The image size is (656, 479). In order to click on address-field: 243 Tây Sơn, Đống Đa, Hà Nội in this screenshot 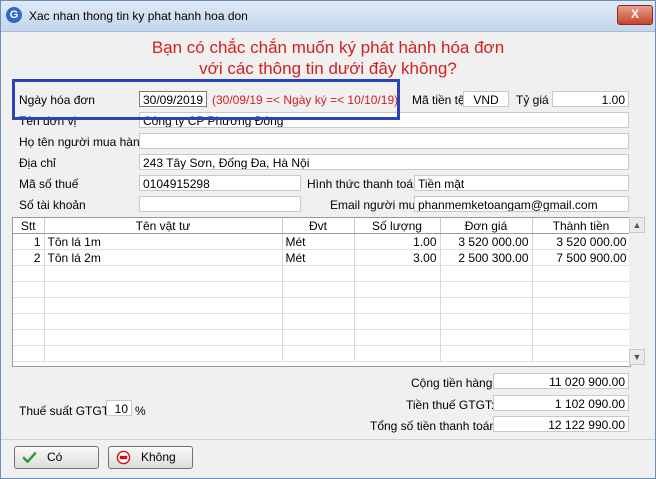, I will do `click(384, 162)`.